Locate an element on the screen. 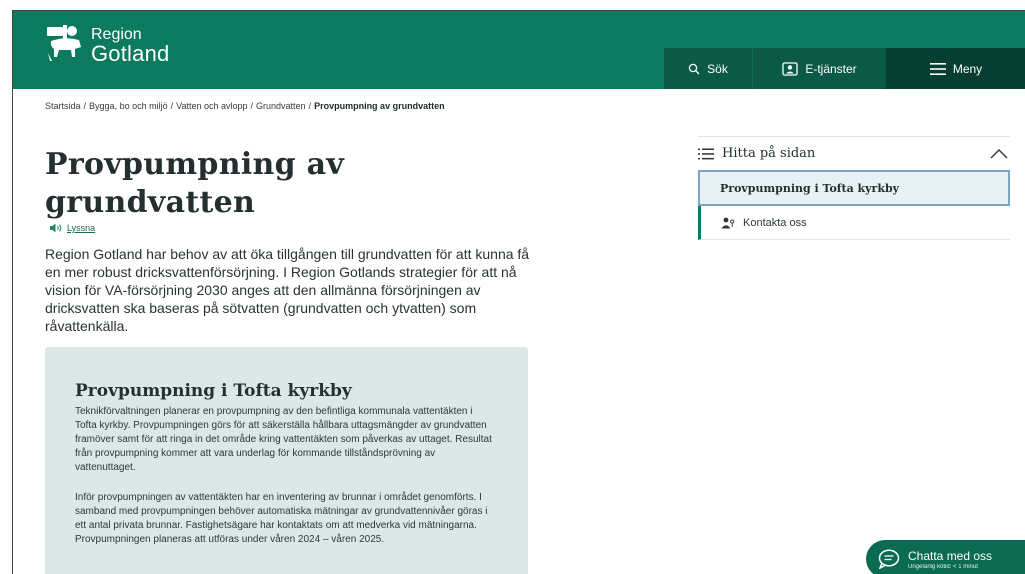  toc-item-contact: Kontakta oss is located at coordinates (854, 223).